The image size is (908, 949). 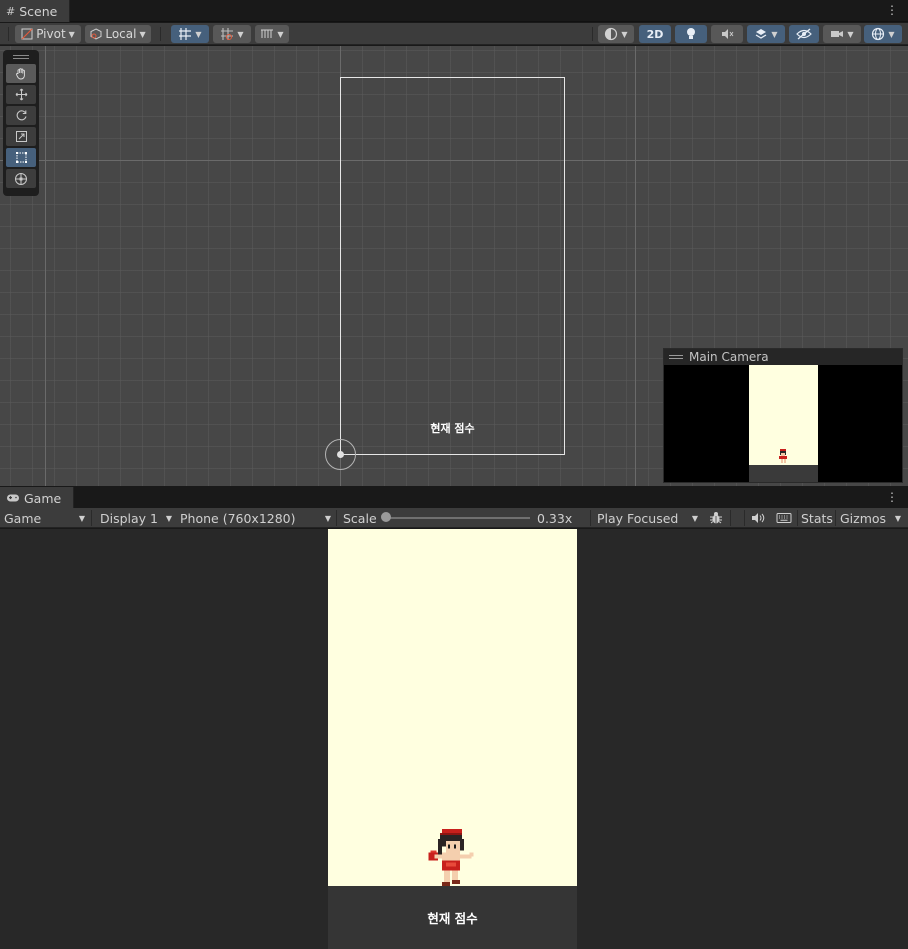 What do you see at coordinates (46, 518) in the screenshot?
I see `game-view-select: Game ▼` at bounding box center [46, 518].